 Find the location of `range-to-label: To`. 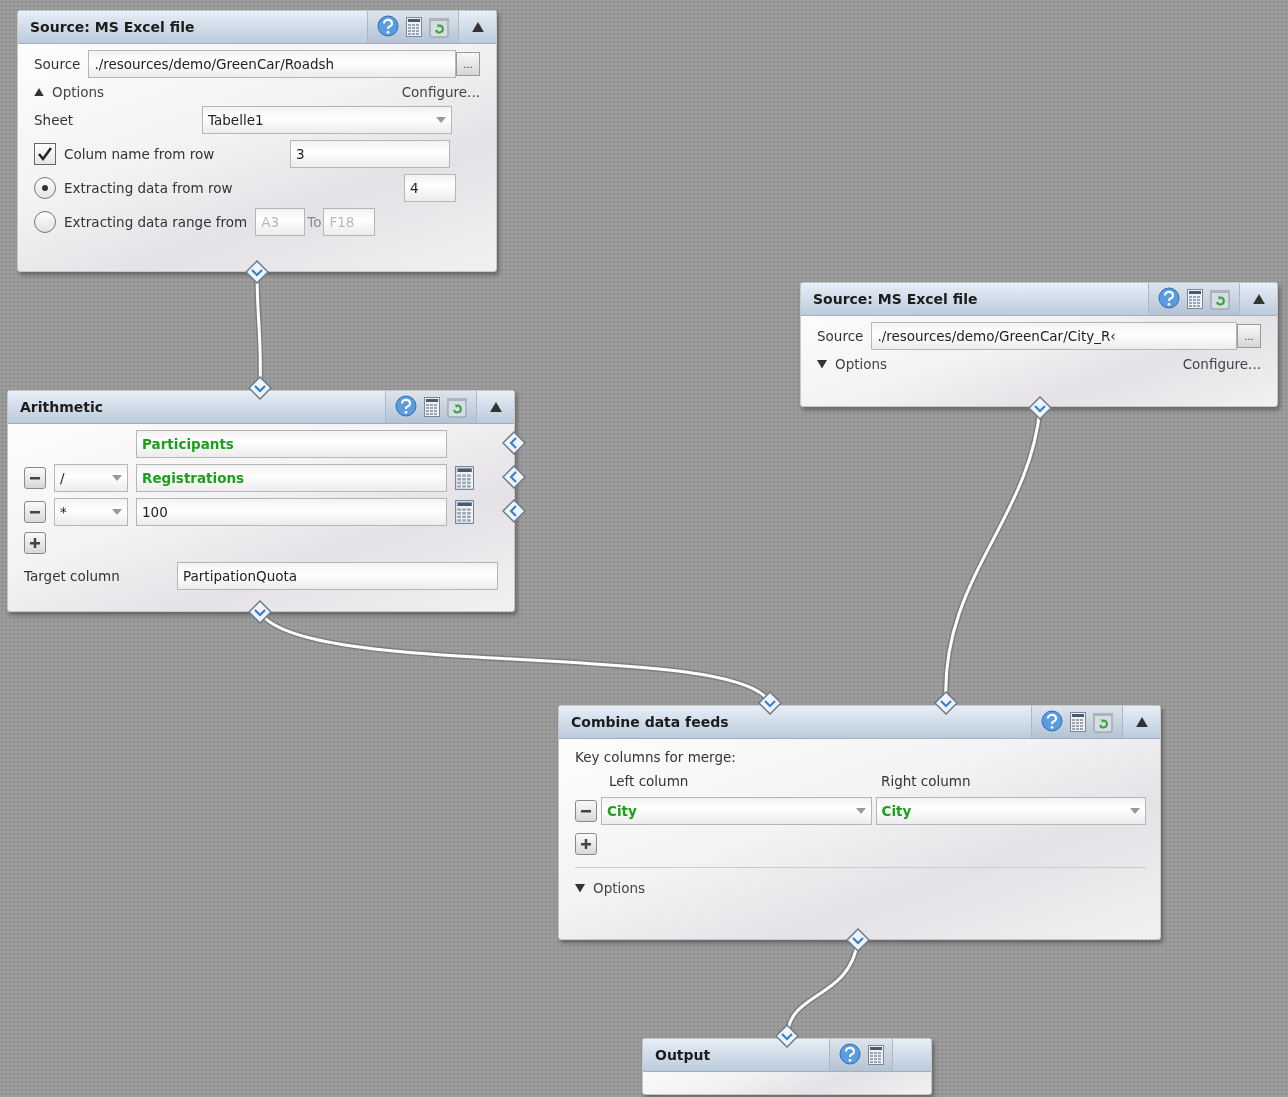

range-to-label: To is located at coordinates (314, 222).